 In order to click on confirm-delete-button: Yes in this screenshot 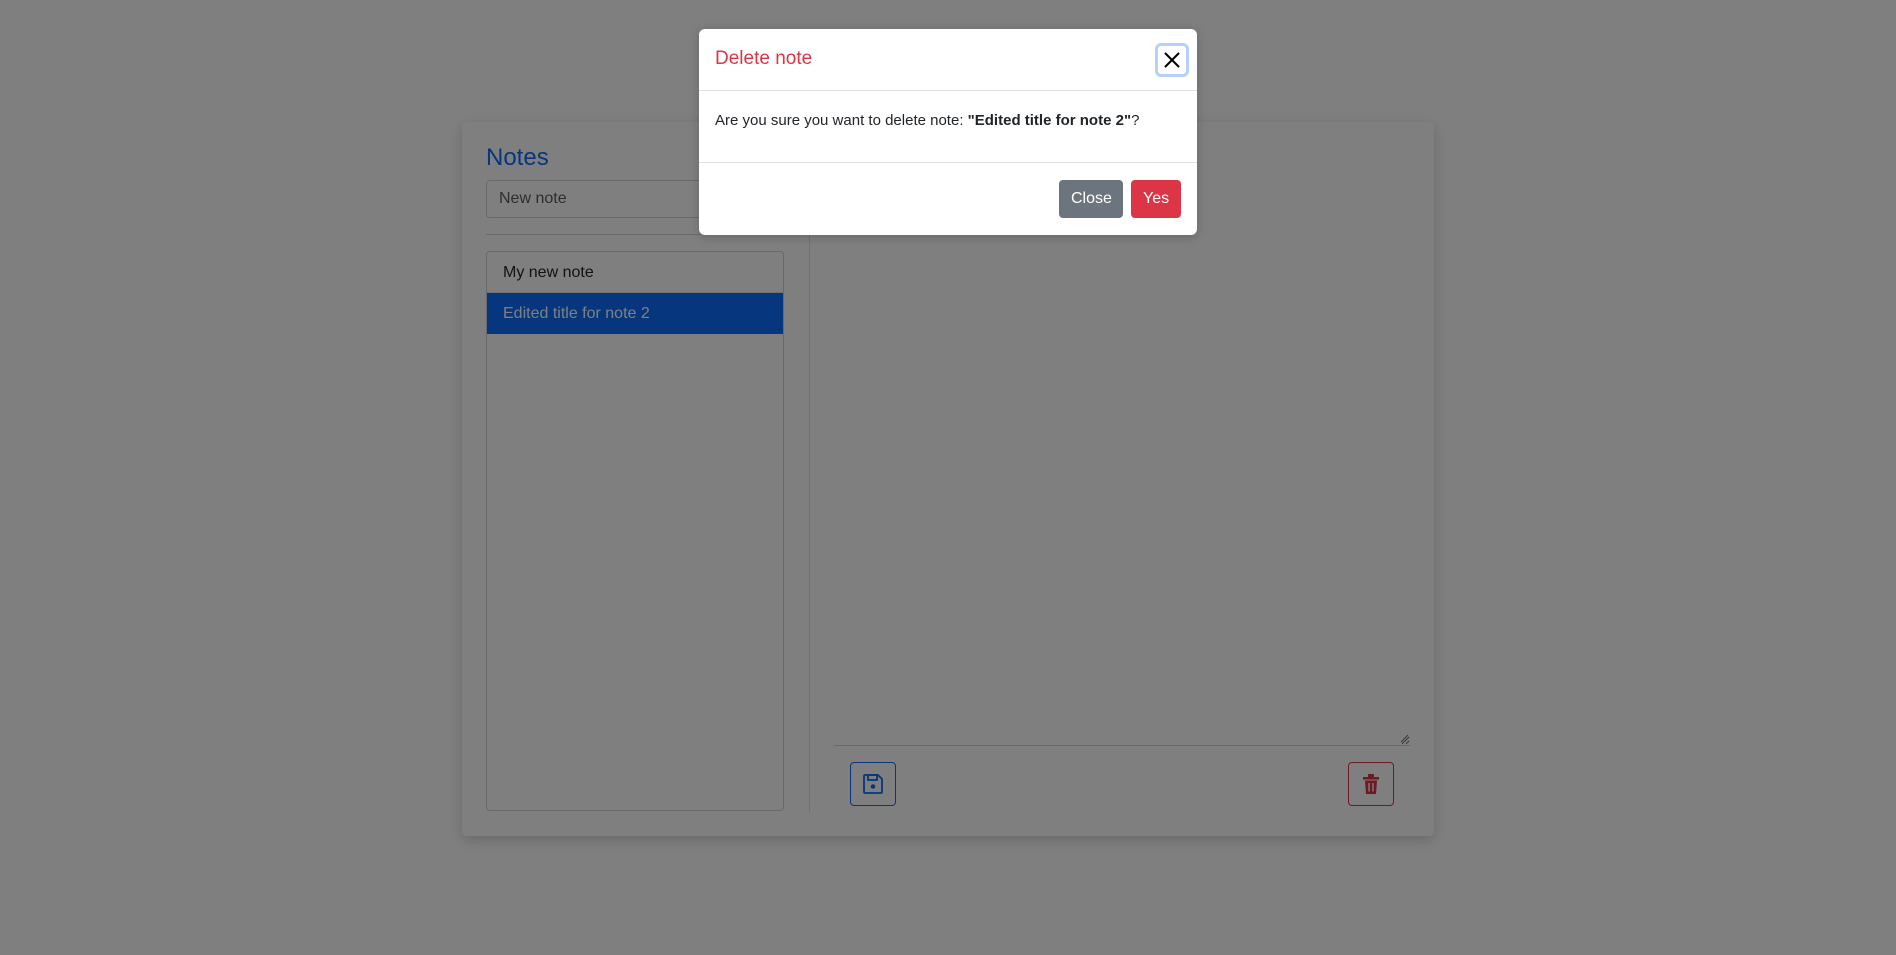, I will do `click(1156, 199)`.